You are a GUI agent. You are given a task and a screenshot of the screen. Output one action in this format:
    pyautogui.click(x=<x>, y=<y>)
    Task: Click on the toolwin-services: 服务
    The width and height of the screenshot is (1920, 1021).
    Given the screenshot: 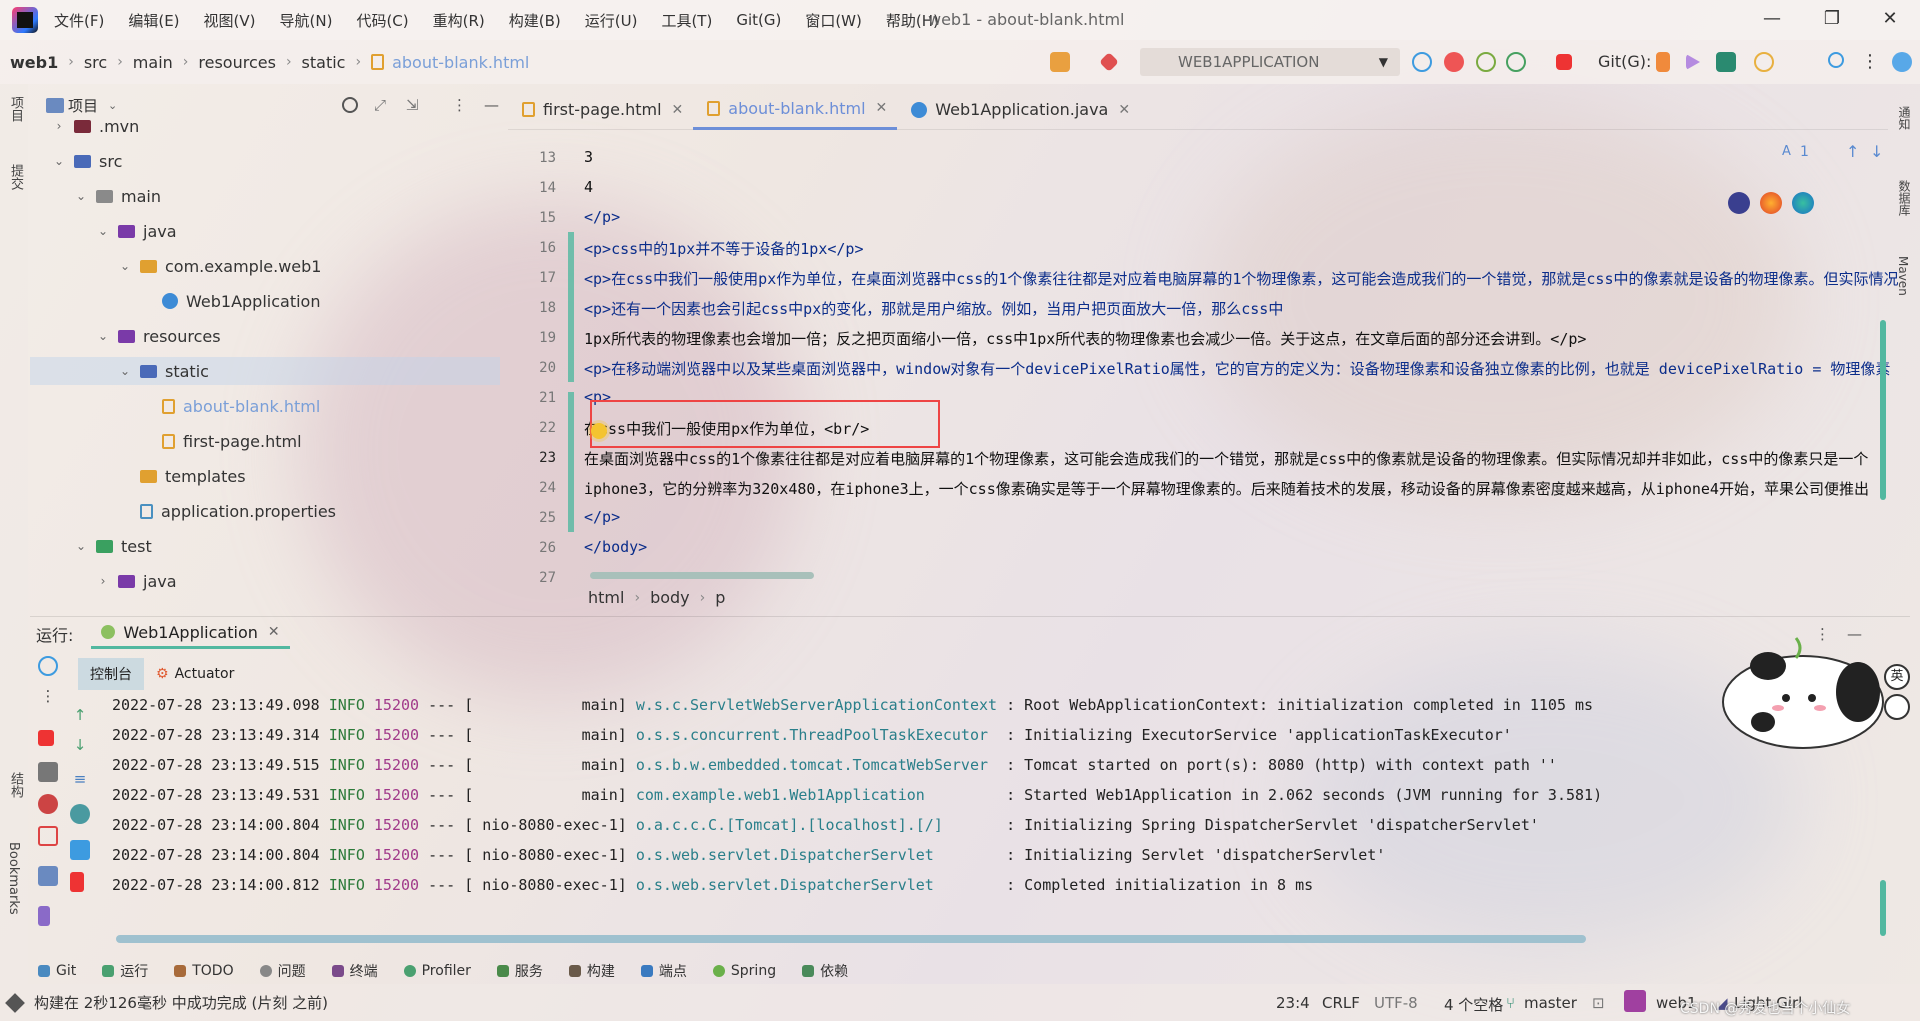 What is the action you would take?
    pyautogui.click(x=519, y=971)
    